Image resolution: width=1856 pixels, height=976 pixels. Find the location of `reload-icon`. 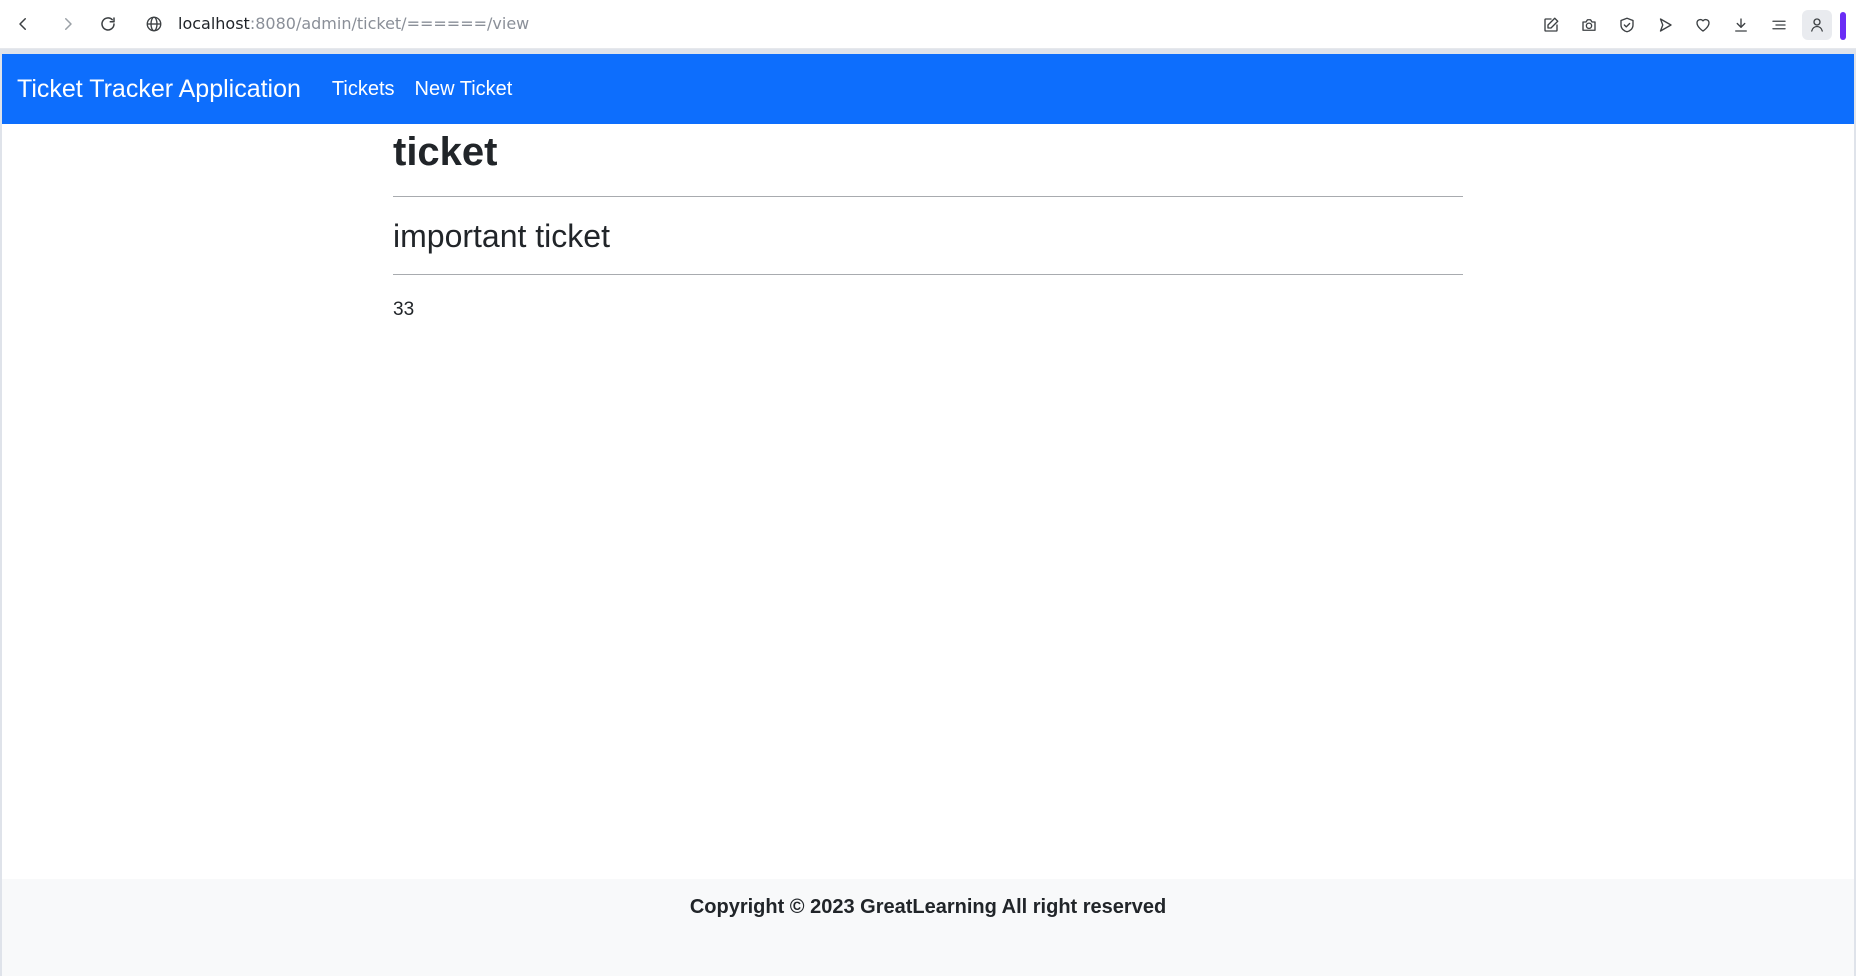

reload-icon is located at coordinates (108, 24).